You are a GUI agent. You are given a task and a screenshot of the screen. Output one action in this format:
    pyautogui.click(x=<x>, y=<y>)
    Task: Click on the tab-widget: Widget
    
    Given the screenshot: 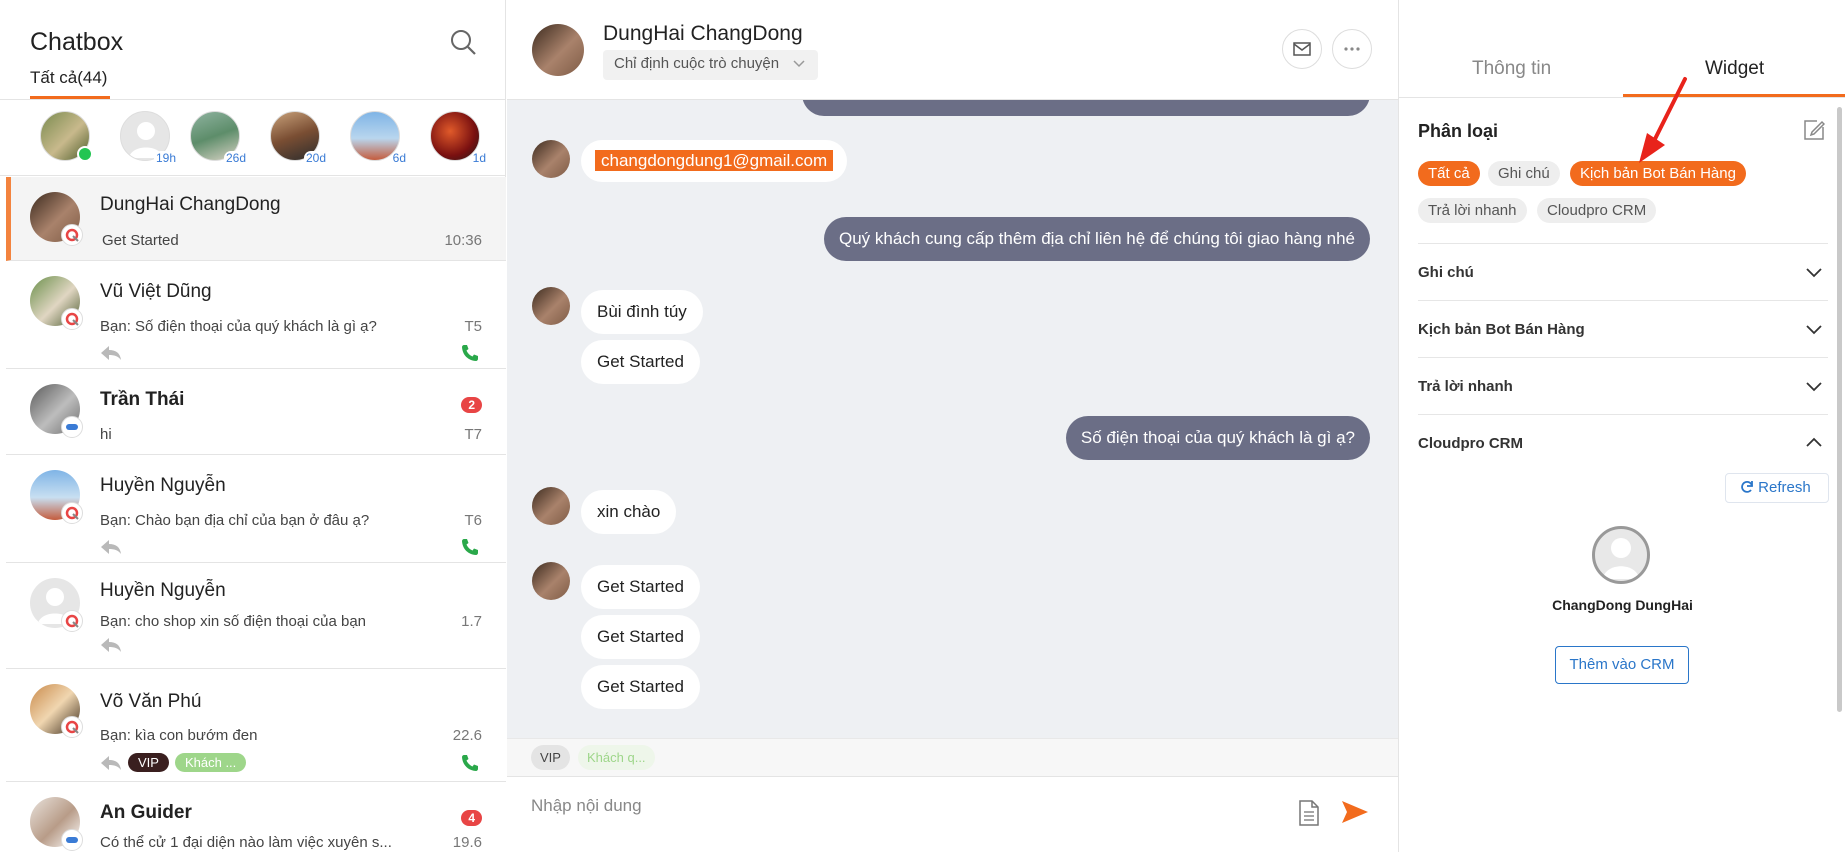 What is the action you would take?
    pyautogui.click(x=1734, y=69)
    